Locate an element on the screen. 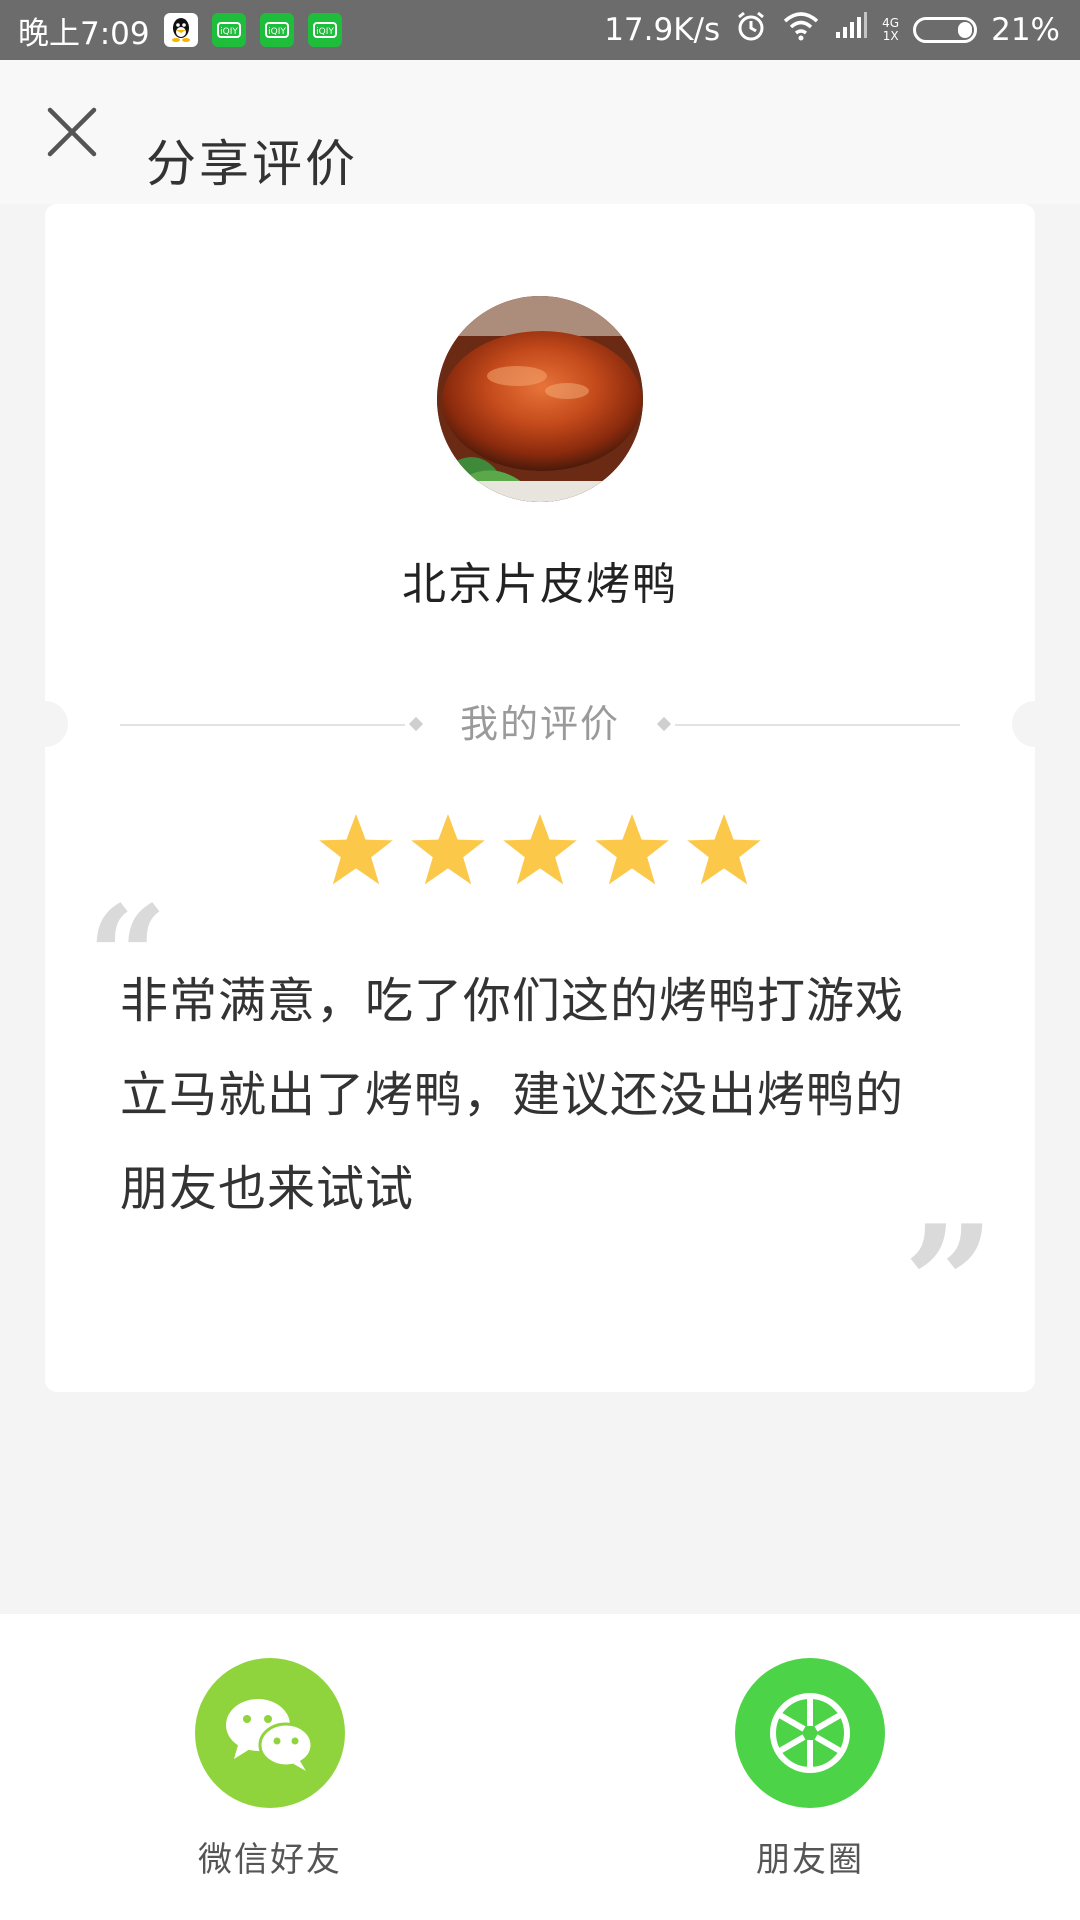 Image resolution: width=1080 pixels, height=1920 pixels. card-notch-right is located at coordinates (1035, 724).